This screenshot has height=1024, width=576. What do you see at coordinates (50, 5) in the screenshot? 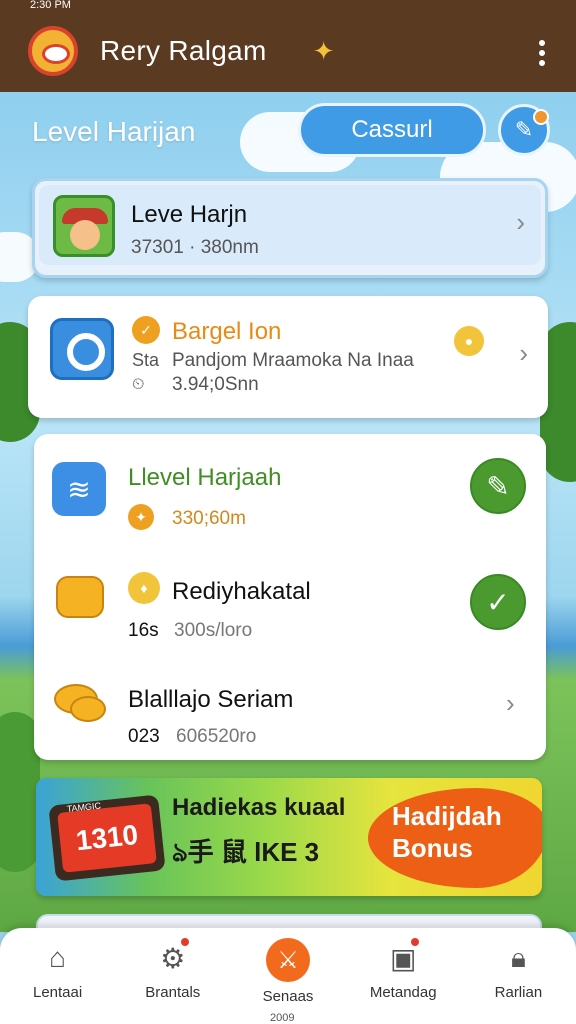
I see `status-time: 2:30 PM` at bounding box center [50, 5].